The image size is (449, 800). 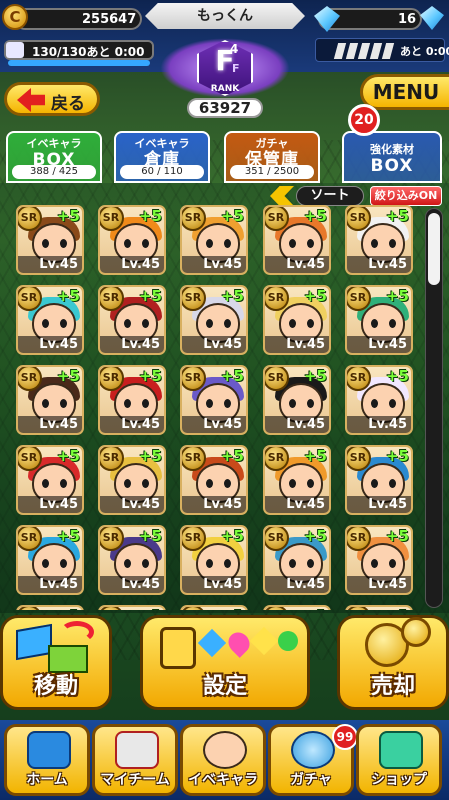 I want to click on rank-score: 63927, so click(x=225, y=108).